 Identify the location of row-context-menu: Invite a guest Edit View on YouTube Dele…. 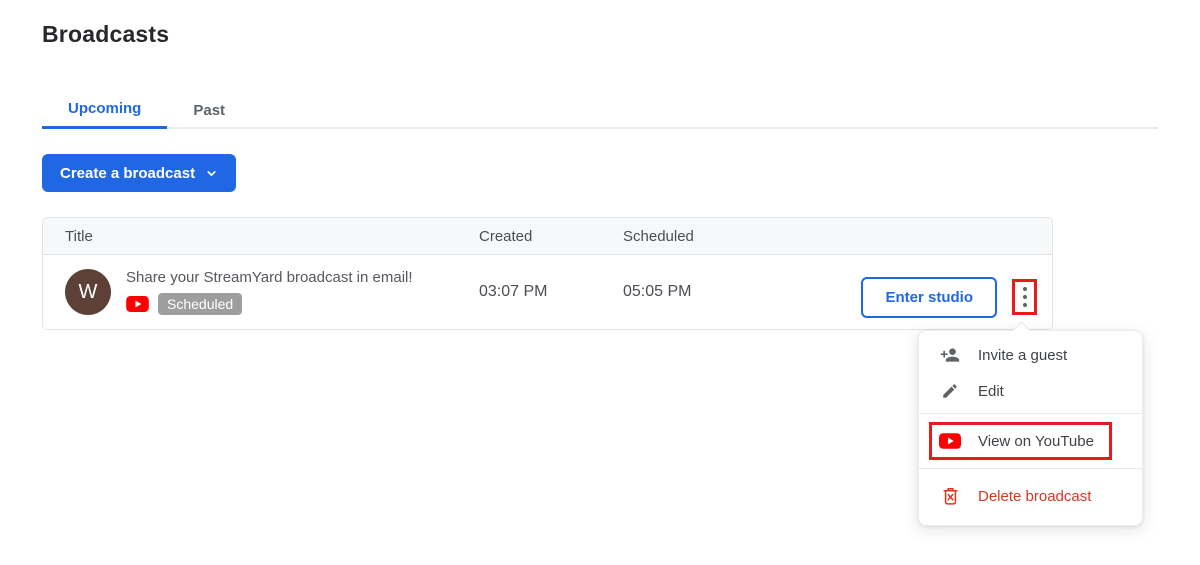
(1030, 423).